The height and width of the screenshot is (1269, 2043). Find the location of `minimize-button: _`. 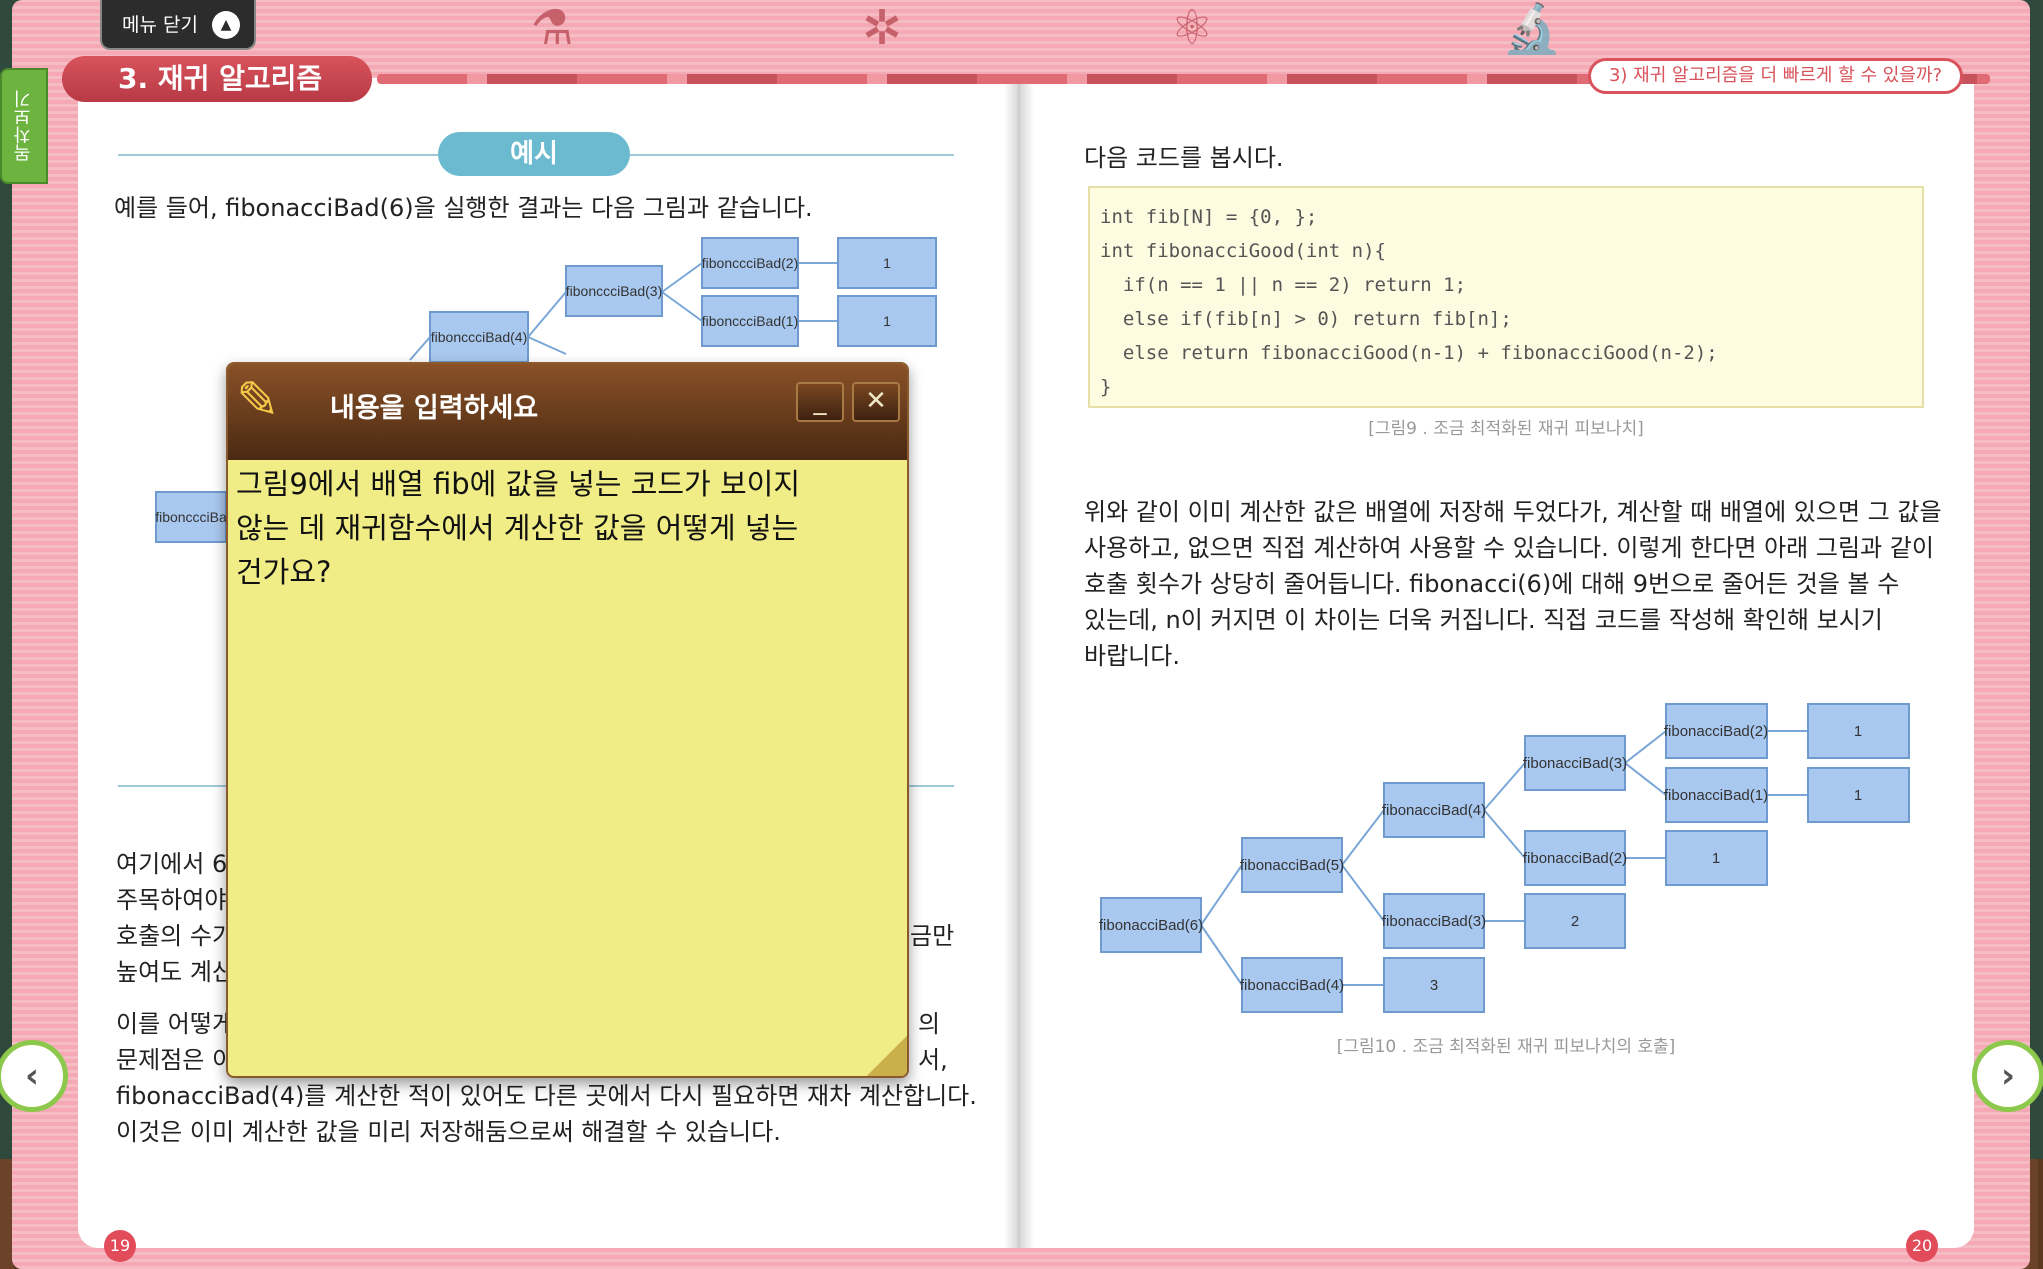

minimize-button: _ is located at coordinates (820, 402).